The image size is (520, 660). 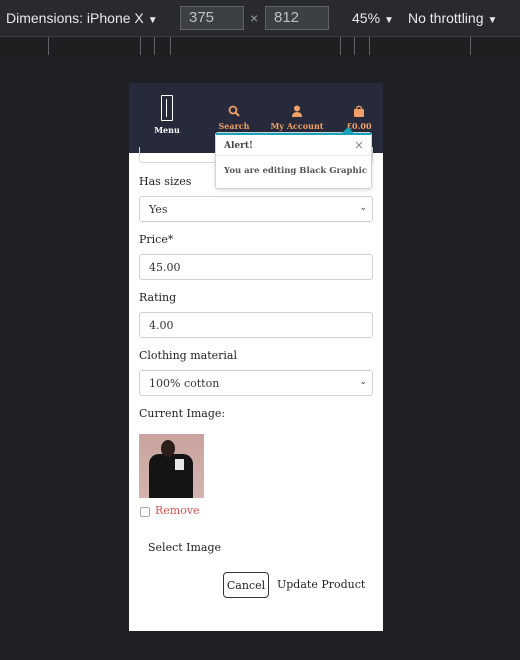 I want to click on my-account-button: My Account, so click(x=297, y=118).